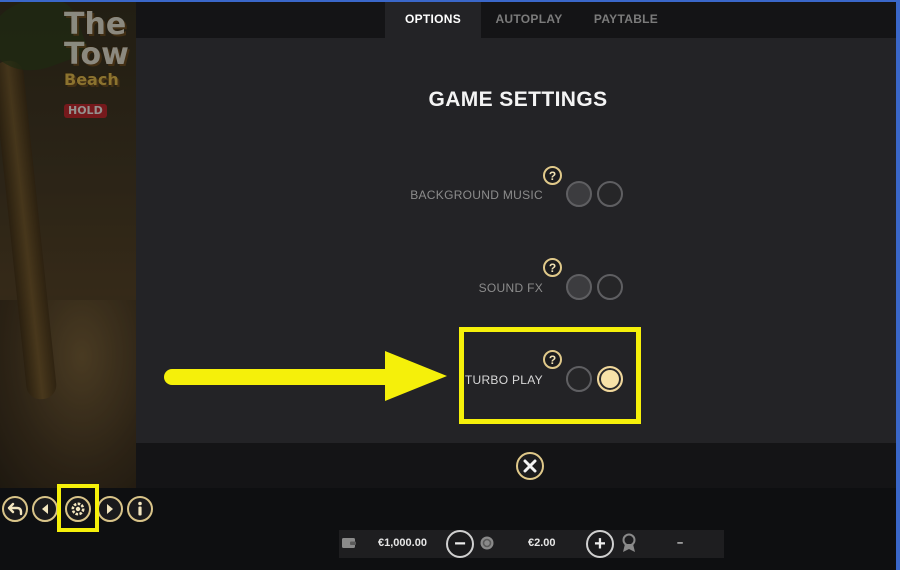 The width and height of the screenshot is (900, 570). Describe the element at coordinates (626, 19) in the screenshot. I see `tab-paytable: PAYTABLE` at that location.